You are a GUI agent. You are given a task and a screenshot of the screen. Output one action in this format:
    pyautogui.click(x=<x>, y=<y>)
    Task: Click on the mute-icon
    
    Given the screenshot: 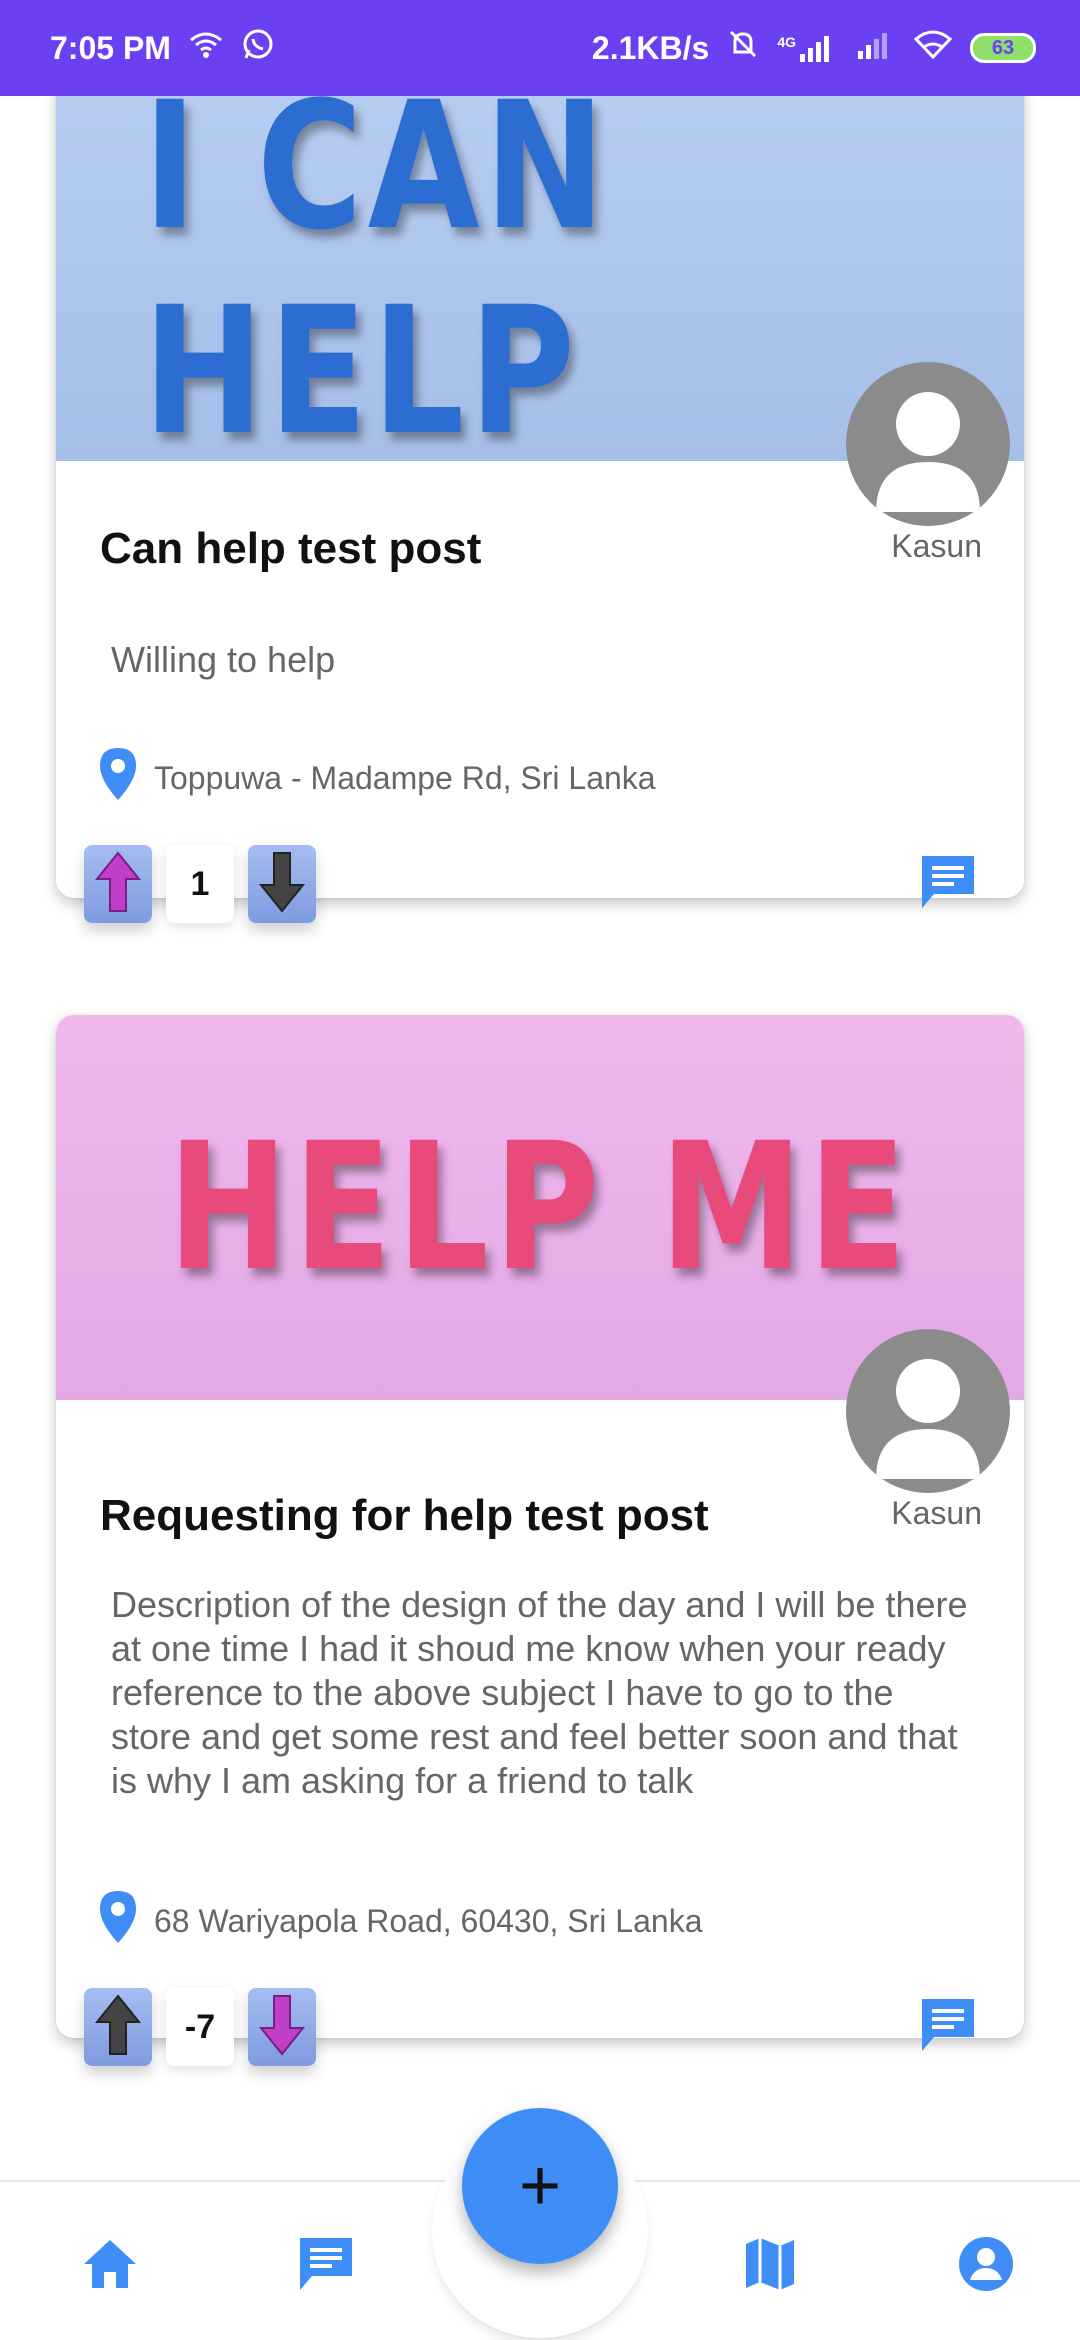 What is the action you would take?
    pyautogui.click(x=743, y=48)
    